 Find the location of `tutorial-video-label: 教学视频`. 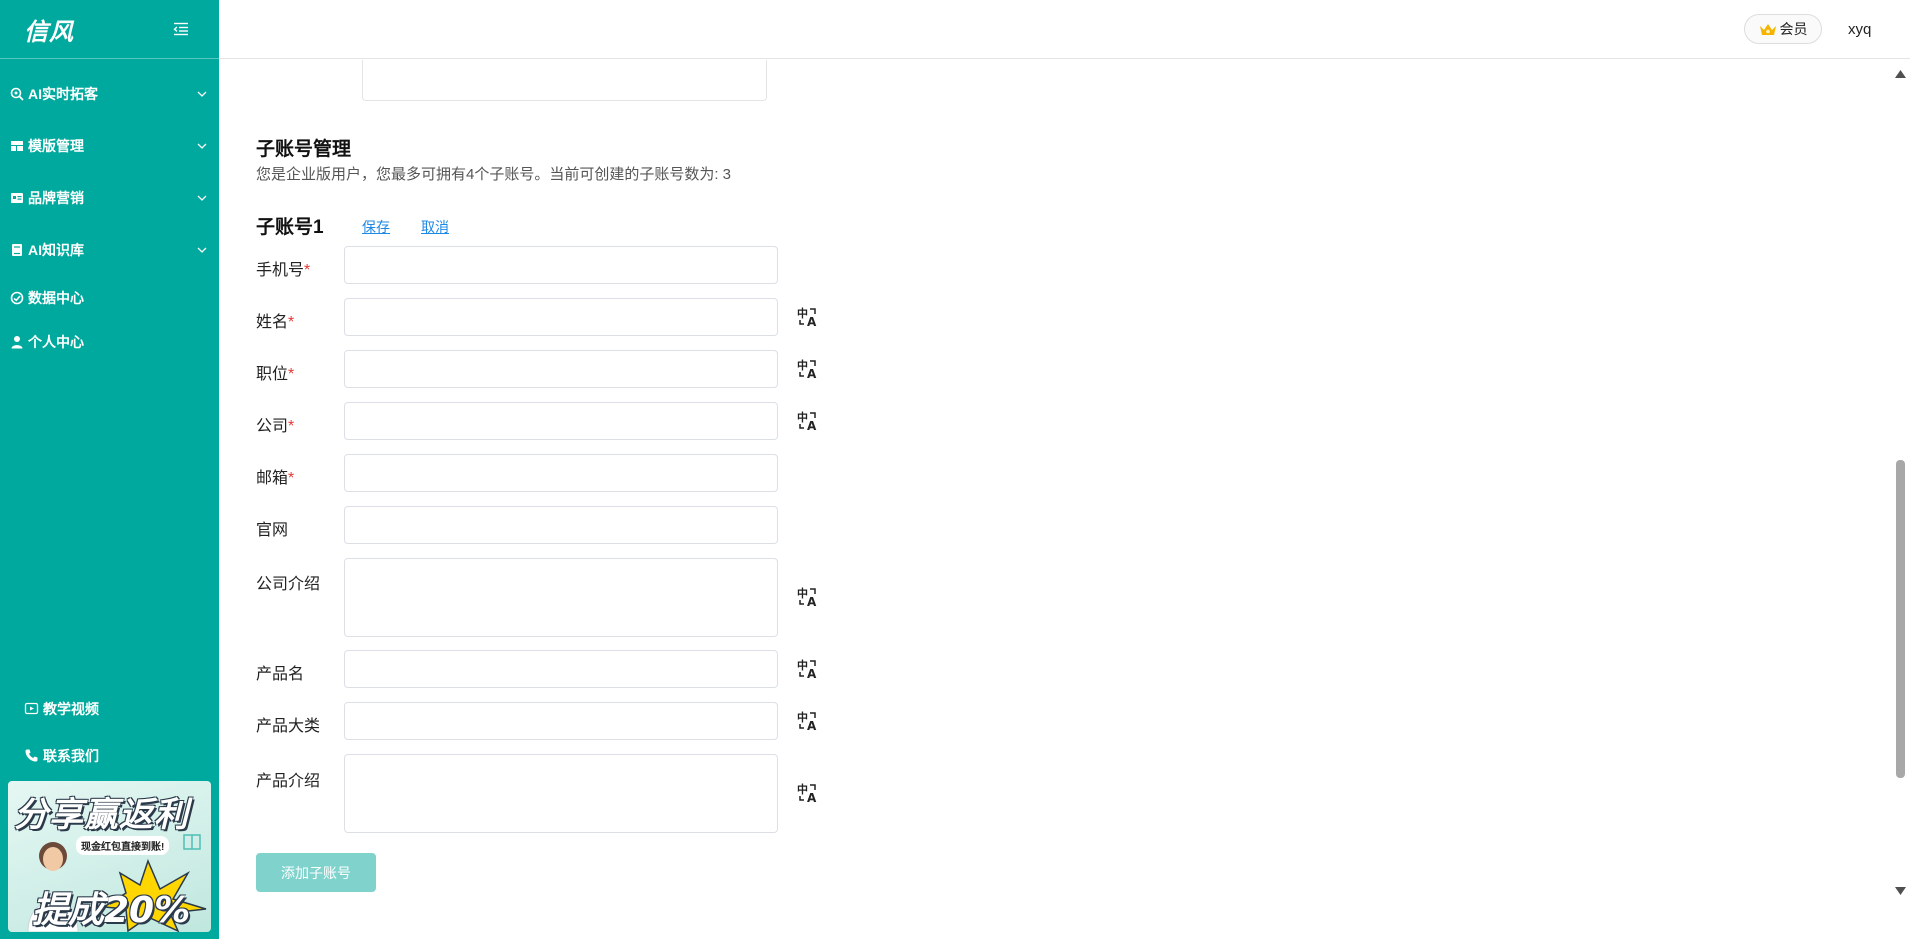

tutorial-video-label: 教学视频 is located at coordinates (71, 708).